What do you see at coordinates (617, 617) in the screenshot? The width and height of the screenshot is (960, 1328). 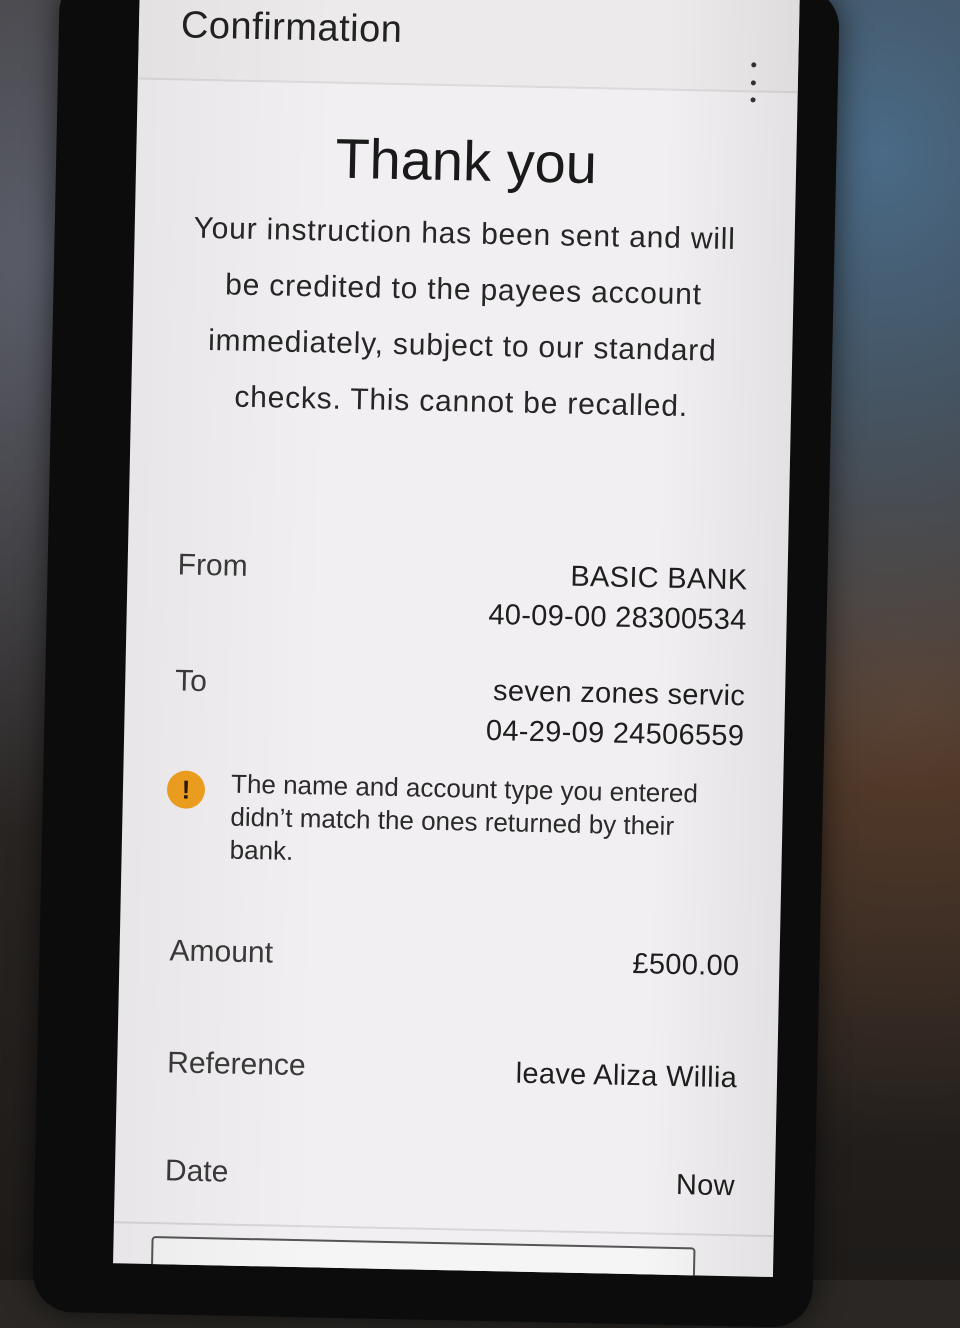 I see `from-account-number: 40-09-00 28300534` at bounding box center [617, 617].